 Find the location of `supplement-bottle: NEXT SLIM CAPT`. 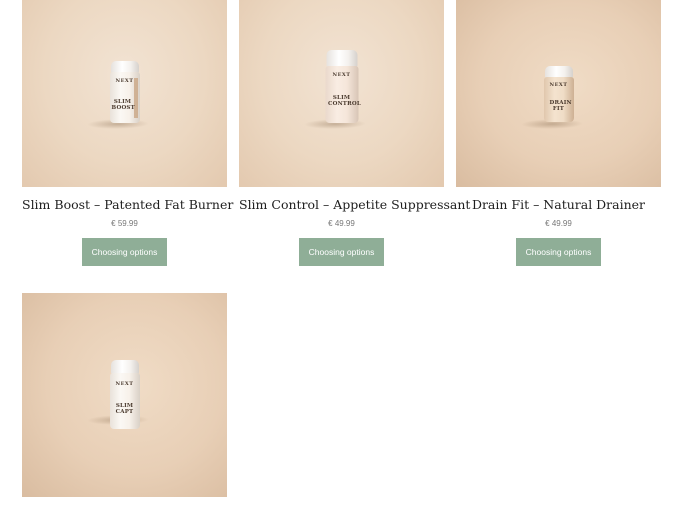

supplement-bottle: NEXT SLIM CAPT is located at coordinates (124, 401).